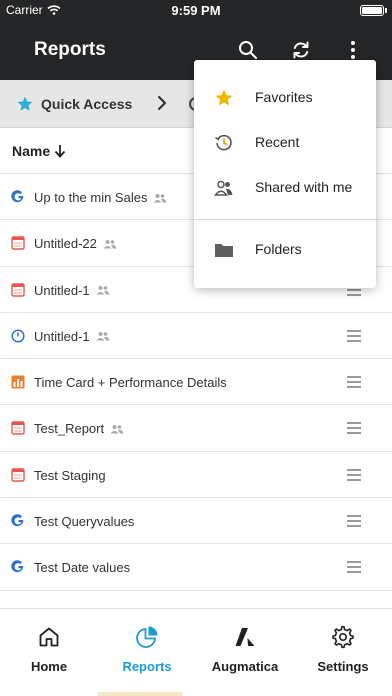  What do you see at coordinates (162, 103) in the screenshot?
I see `chevron-right-icon` at bounding box center [162, 103].